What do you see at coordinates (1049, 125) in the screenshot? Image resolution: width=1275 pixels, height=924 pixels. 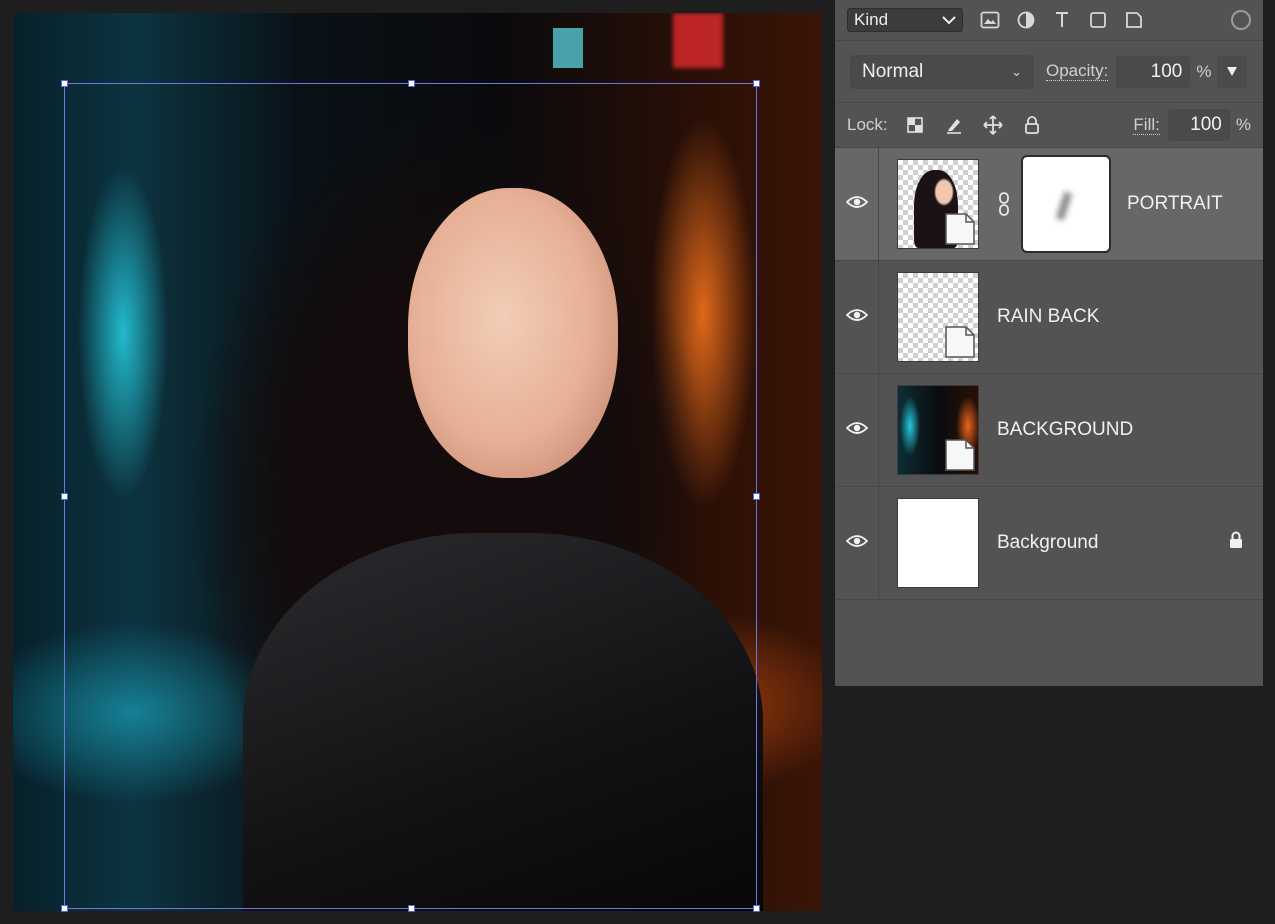 I see `lock-fill-bar: Lock: Fill: 100 %` at bounding box center [1049, 125].